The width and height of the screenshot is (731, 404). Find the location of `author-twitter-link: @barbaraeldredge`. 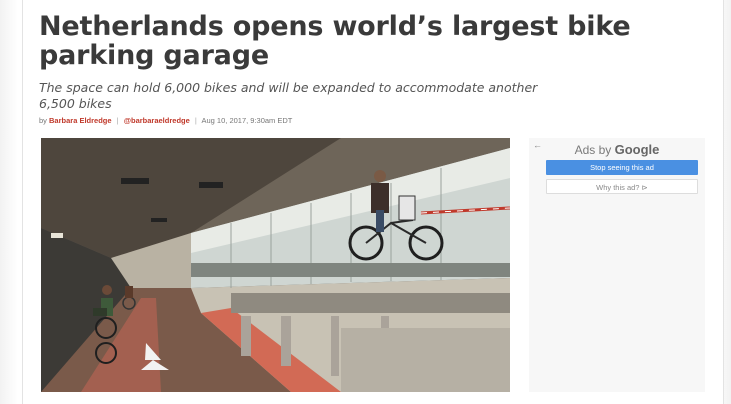

author-twitter-link: @barbaraeldredge is located at coordinates (157, 120).